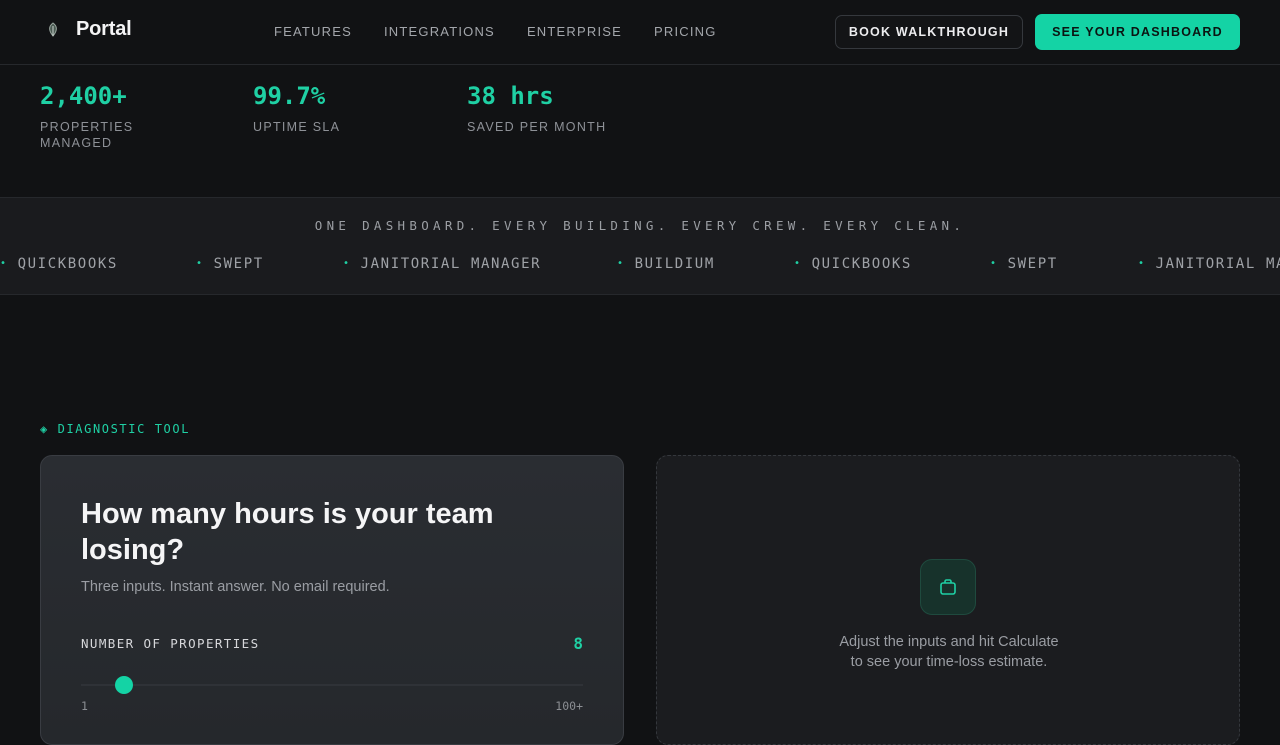 This screenshot has height=745, width=1280. I want to click on stat-label: SAVED PER MONTH, so click(536, 127).